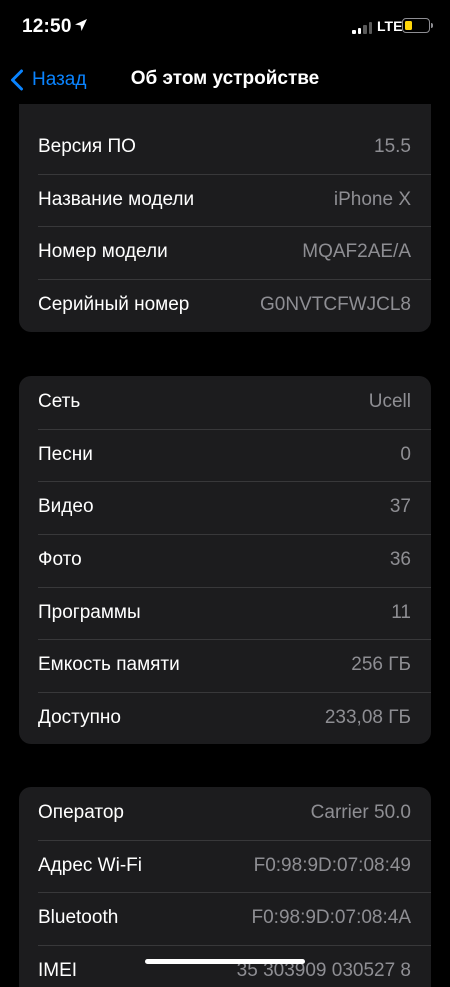 Image resolution: width=450 pixels, height=987 pixels. Describe the element at coordinates (225, 200) in the screenshot. I see `list-item: Название модели iPhone X` at that location.